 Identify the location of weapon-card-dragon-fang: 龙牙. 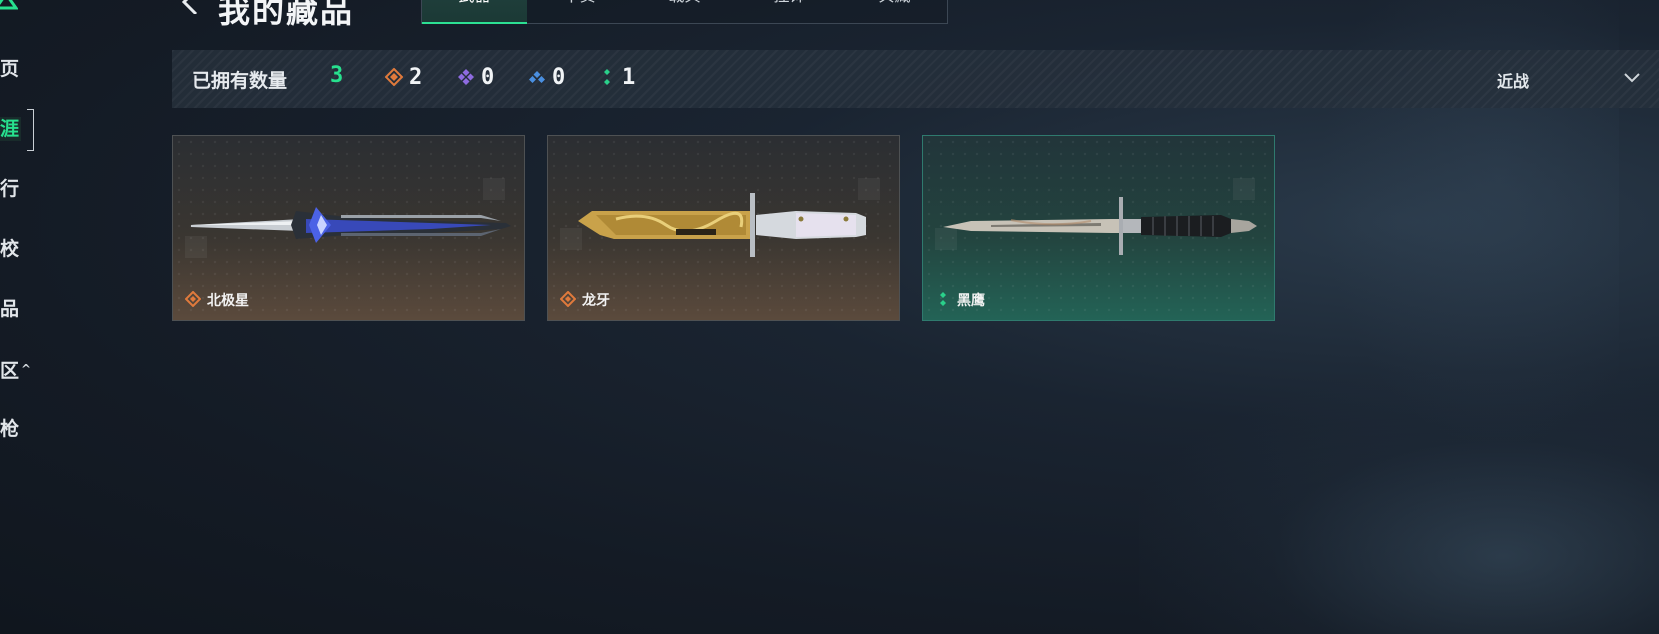
(723, 228).